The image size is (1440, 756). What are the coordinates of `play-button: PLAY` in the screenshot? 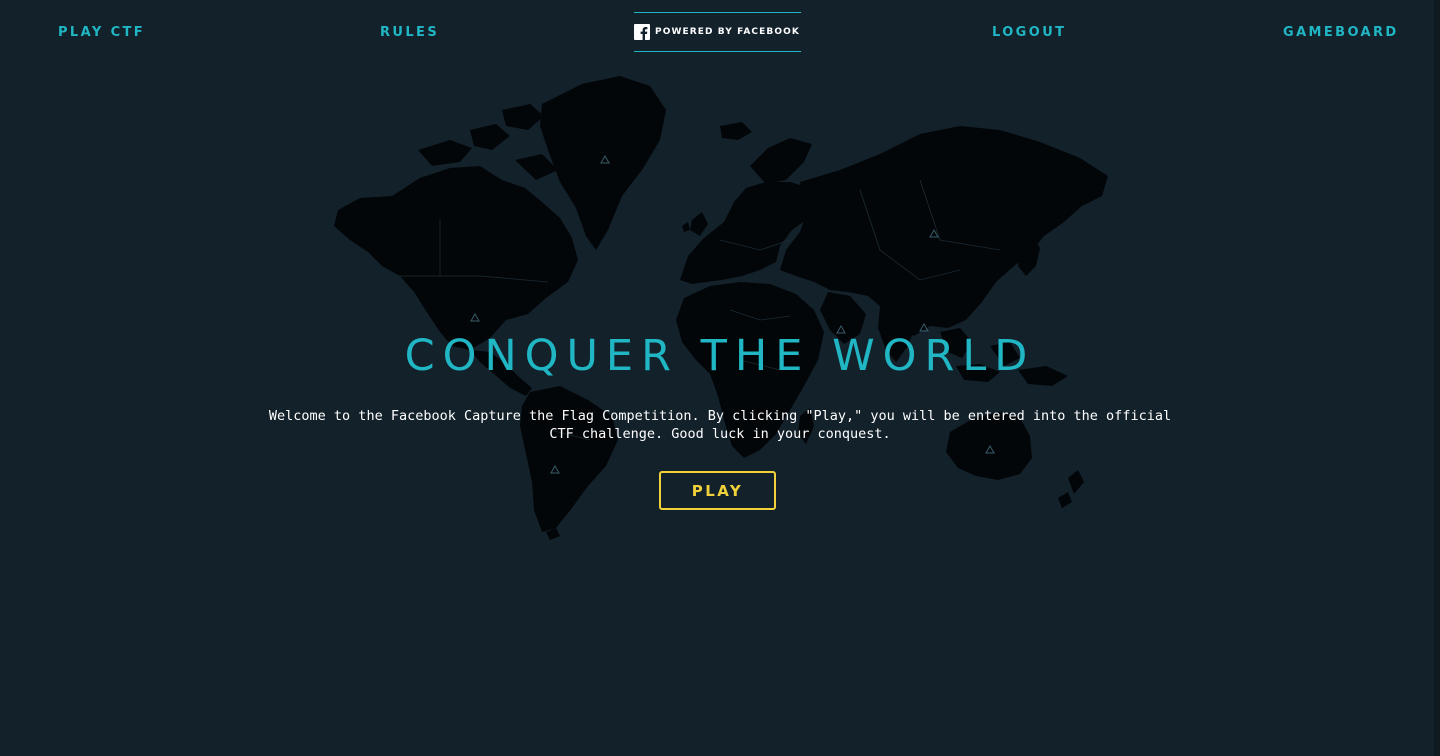 It's located at (717, 490).